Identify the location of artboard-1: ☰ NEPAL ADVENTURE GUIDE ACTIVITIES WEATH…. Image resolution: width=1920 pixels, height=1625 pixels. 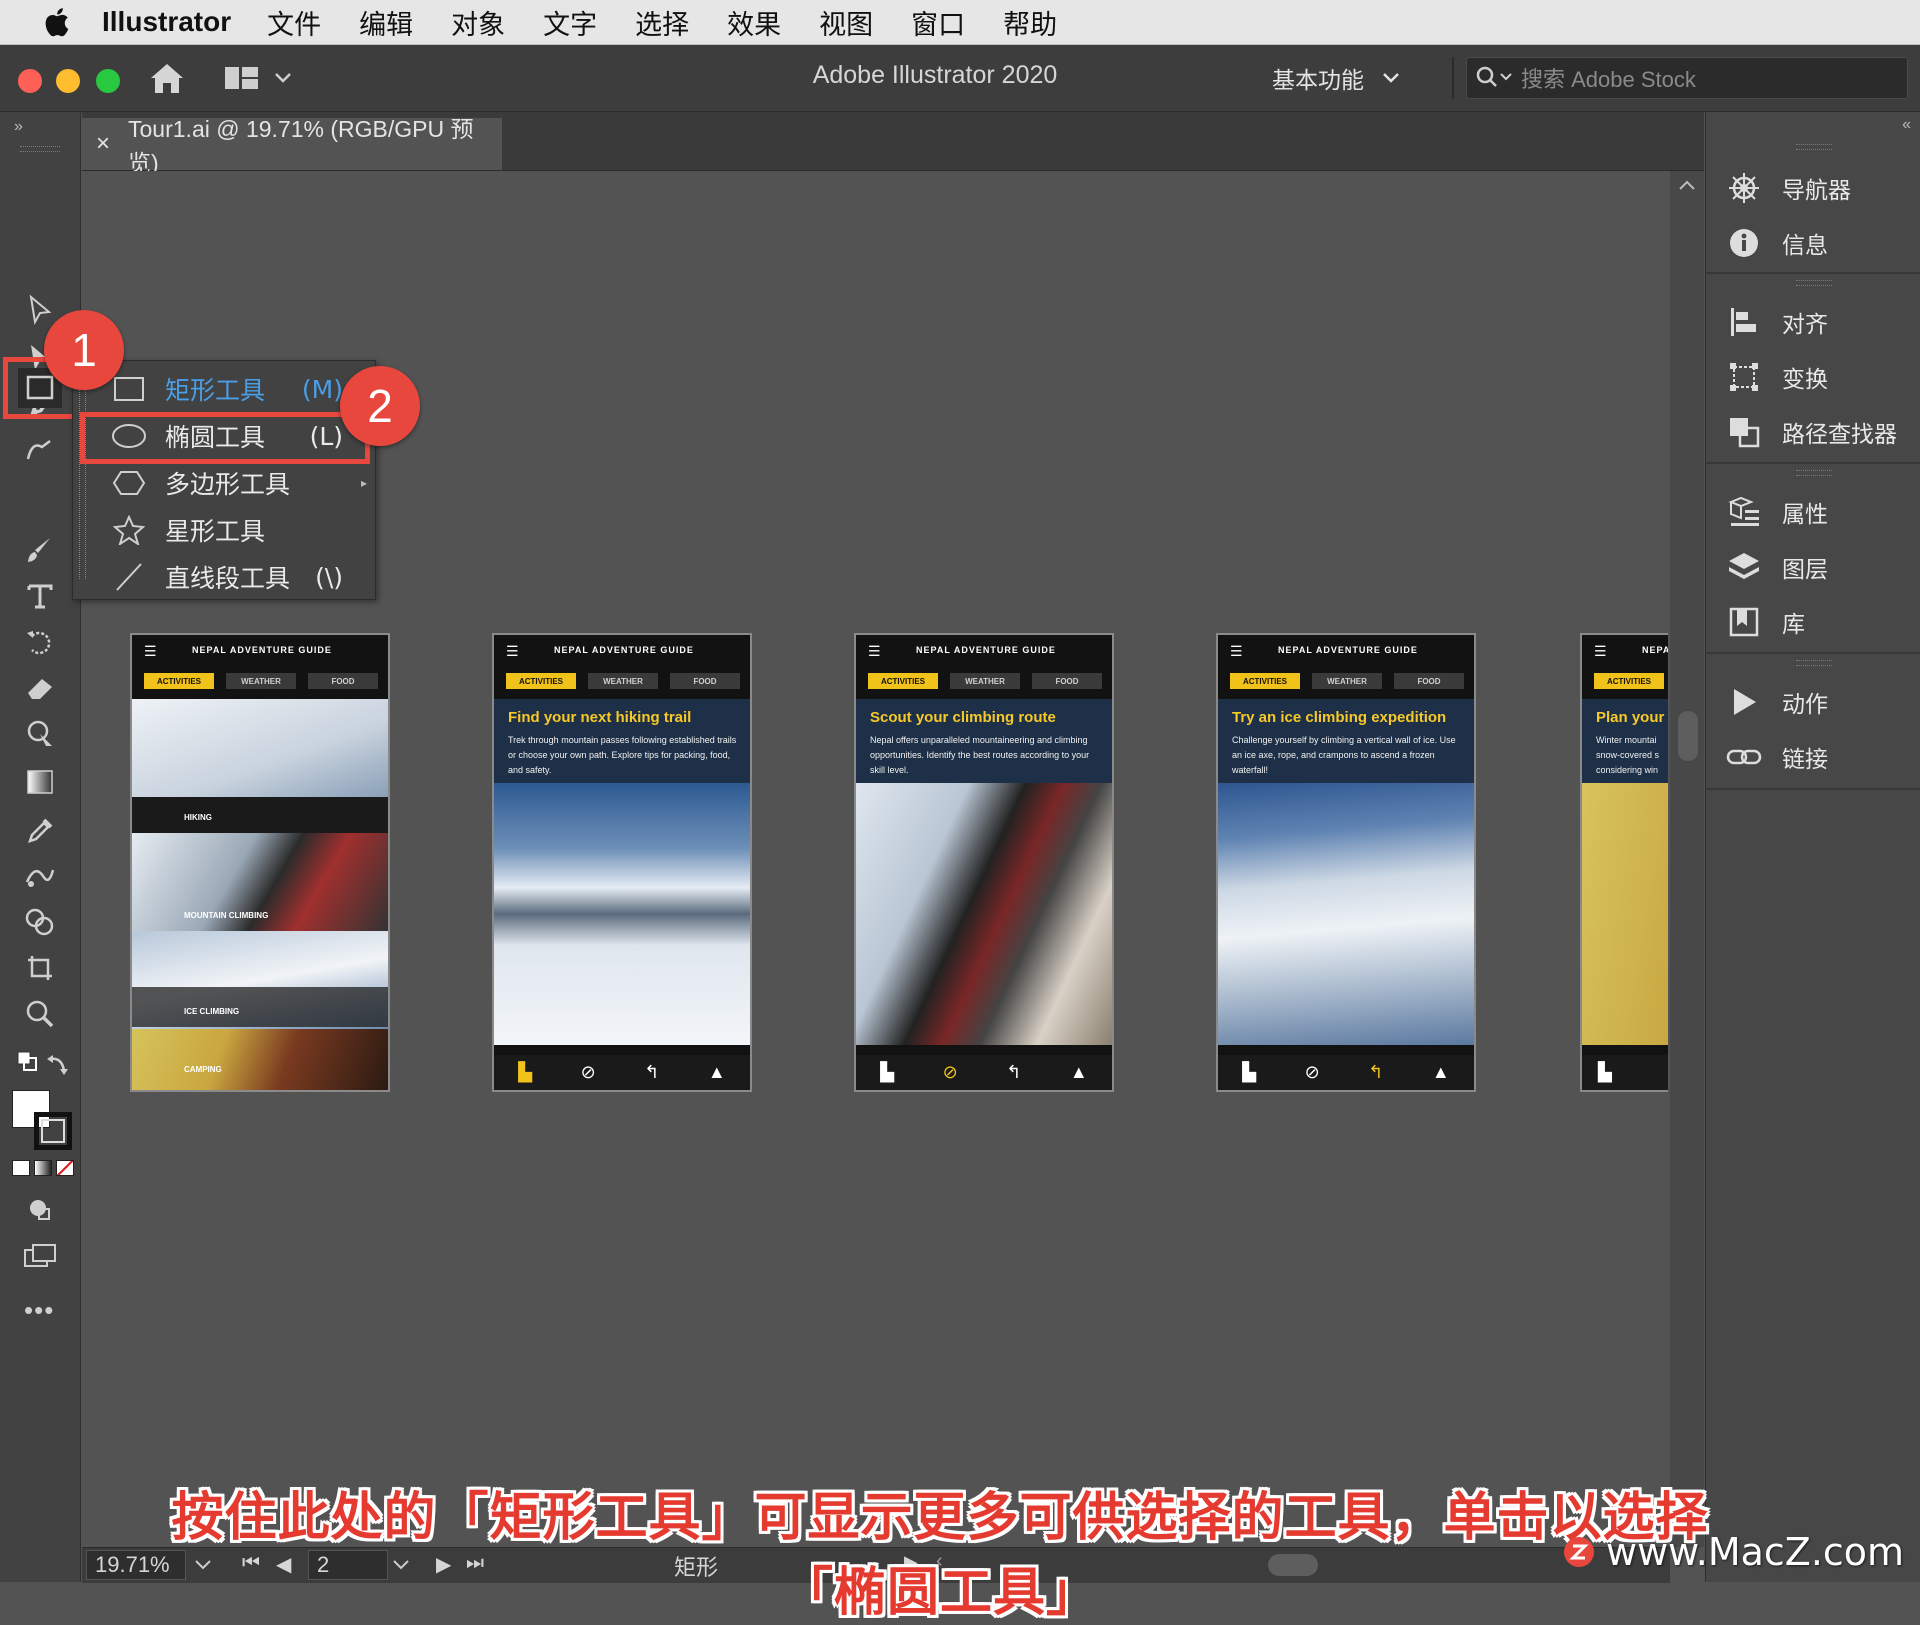
(260, 862).